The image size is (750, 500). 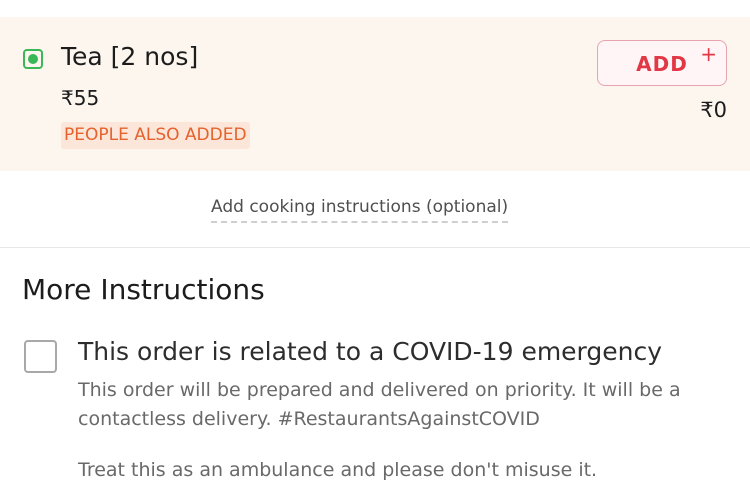 What do you see at coordinates (360, 210) in the screenshot?
I see `add-cooking-instructions-link: Add cooking instructions (optional)` at bounding box center [360, 210].